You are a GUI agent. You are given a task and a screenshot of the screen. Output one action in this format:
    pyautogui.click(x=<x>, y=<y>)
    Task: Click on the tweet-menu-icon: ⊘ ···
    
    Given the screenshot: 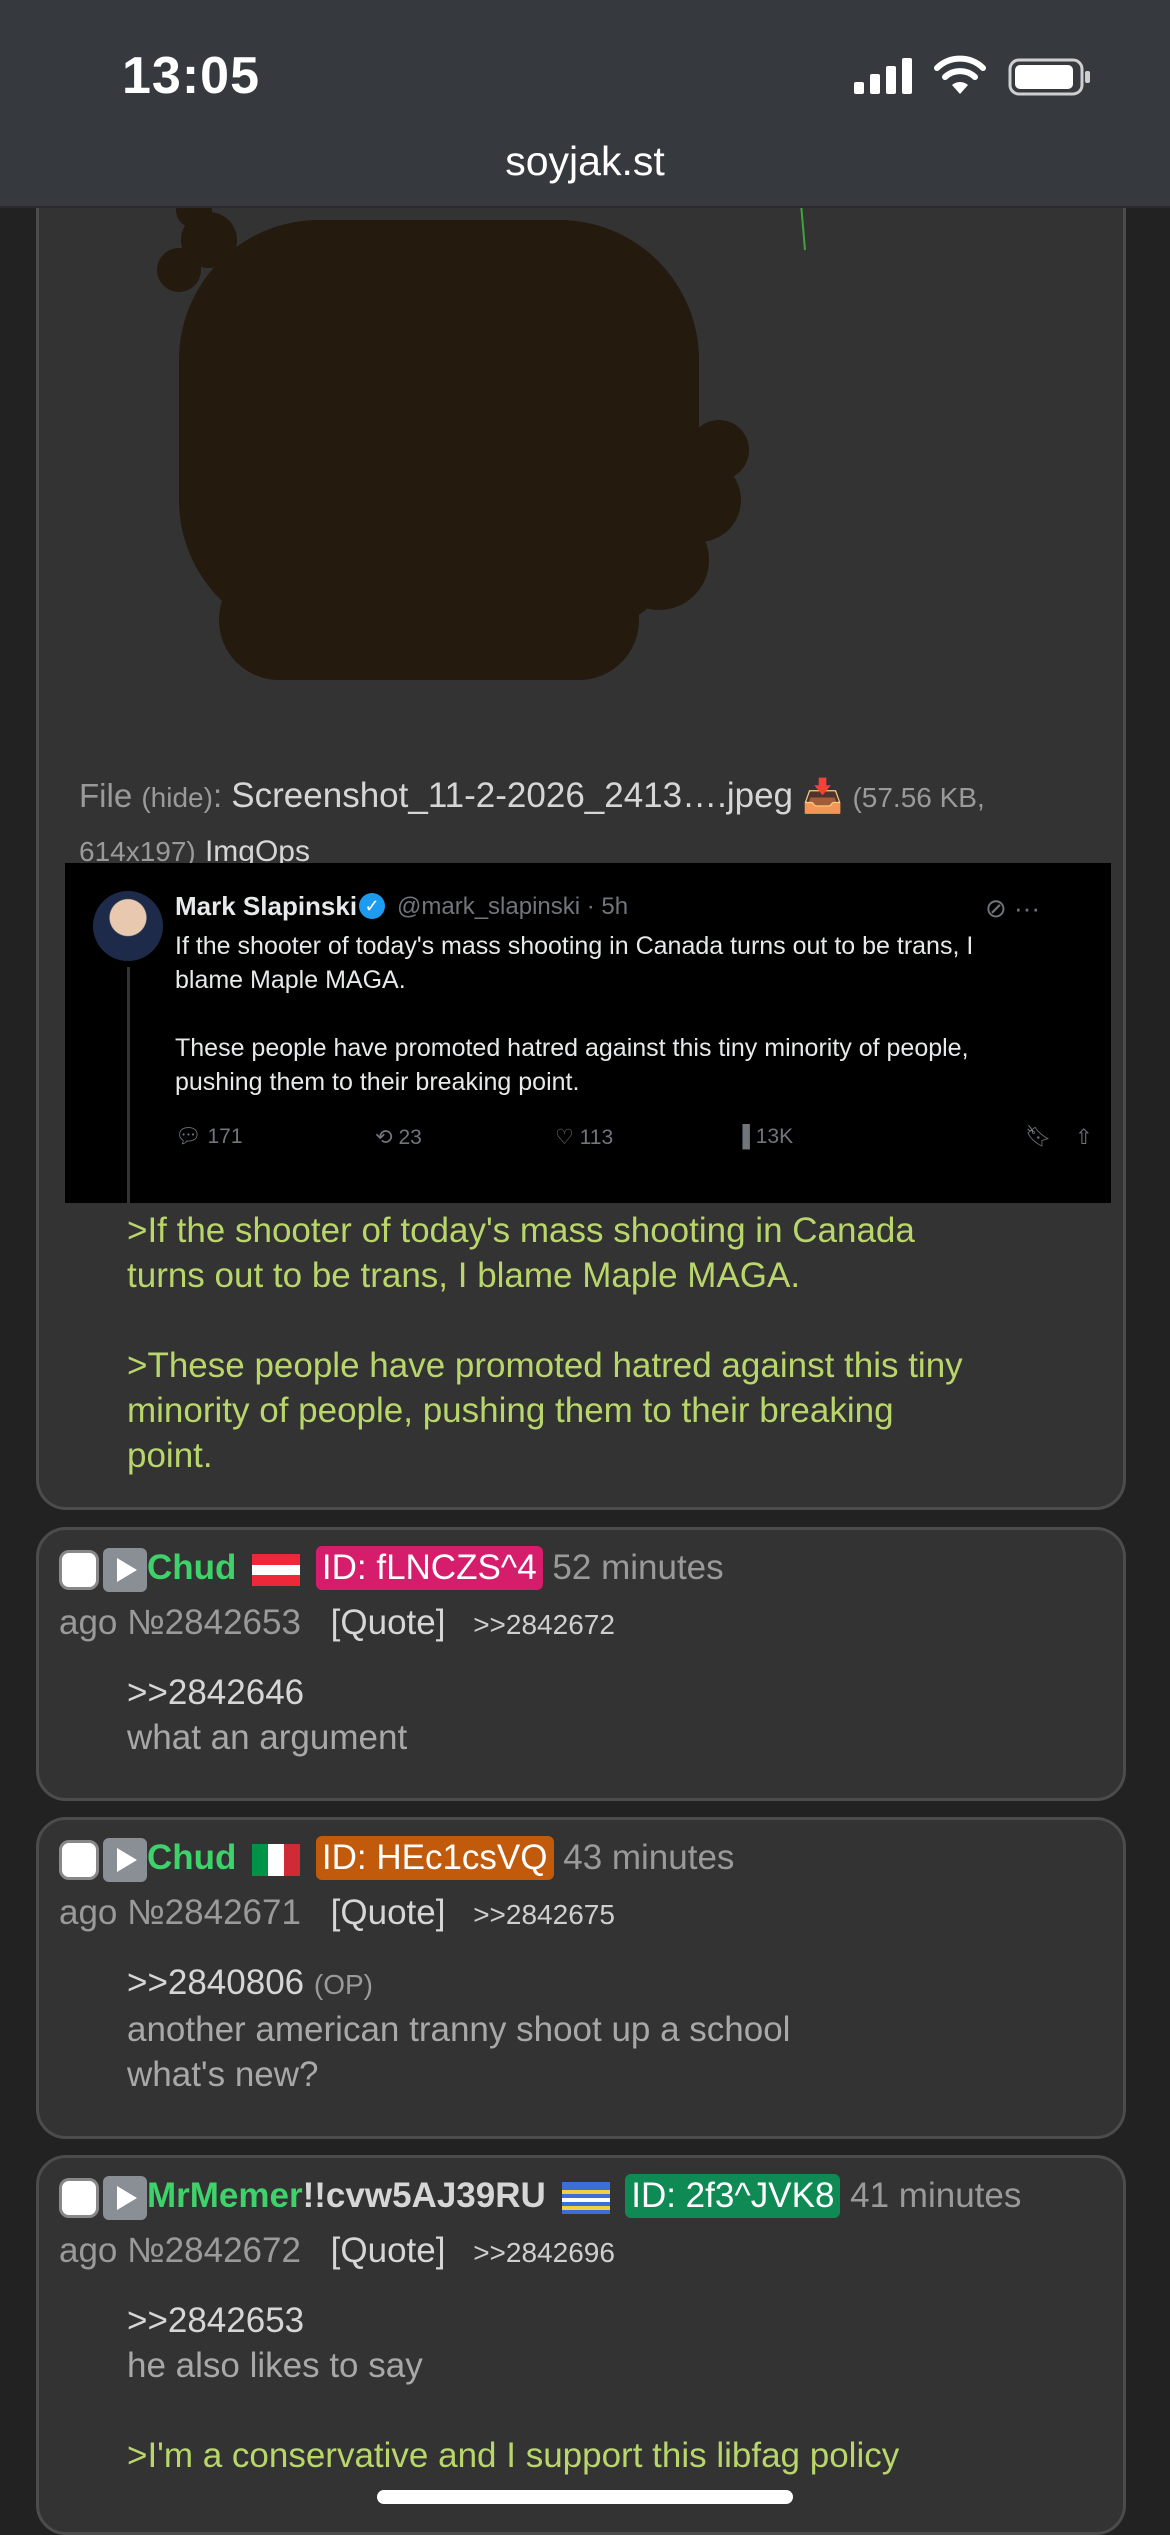 What is the action you would take?
    pyautogui.click(x=1012, y=908)
    